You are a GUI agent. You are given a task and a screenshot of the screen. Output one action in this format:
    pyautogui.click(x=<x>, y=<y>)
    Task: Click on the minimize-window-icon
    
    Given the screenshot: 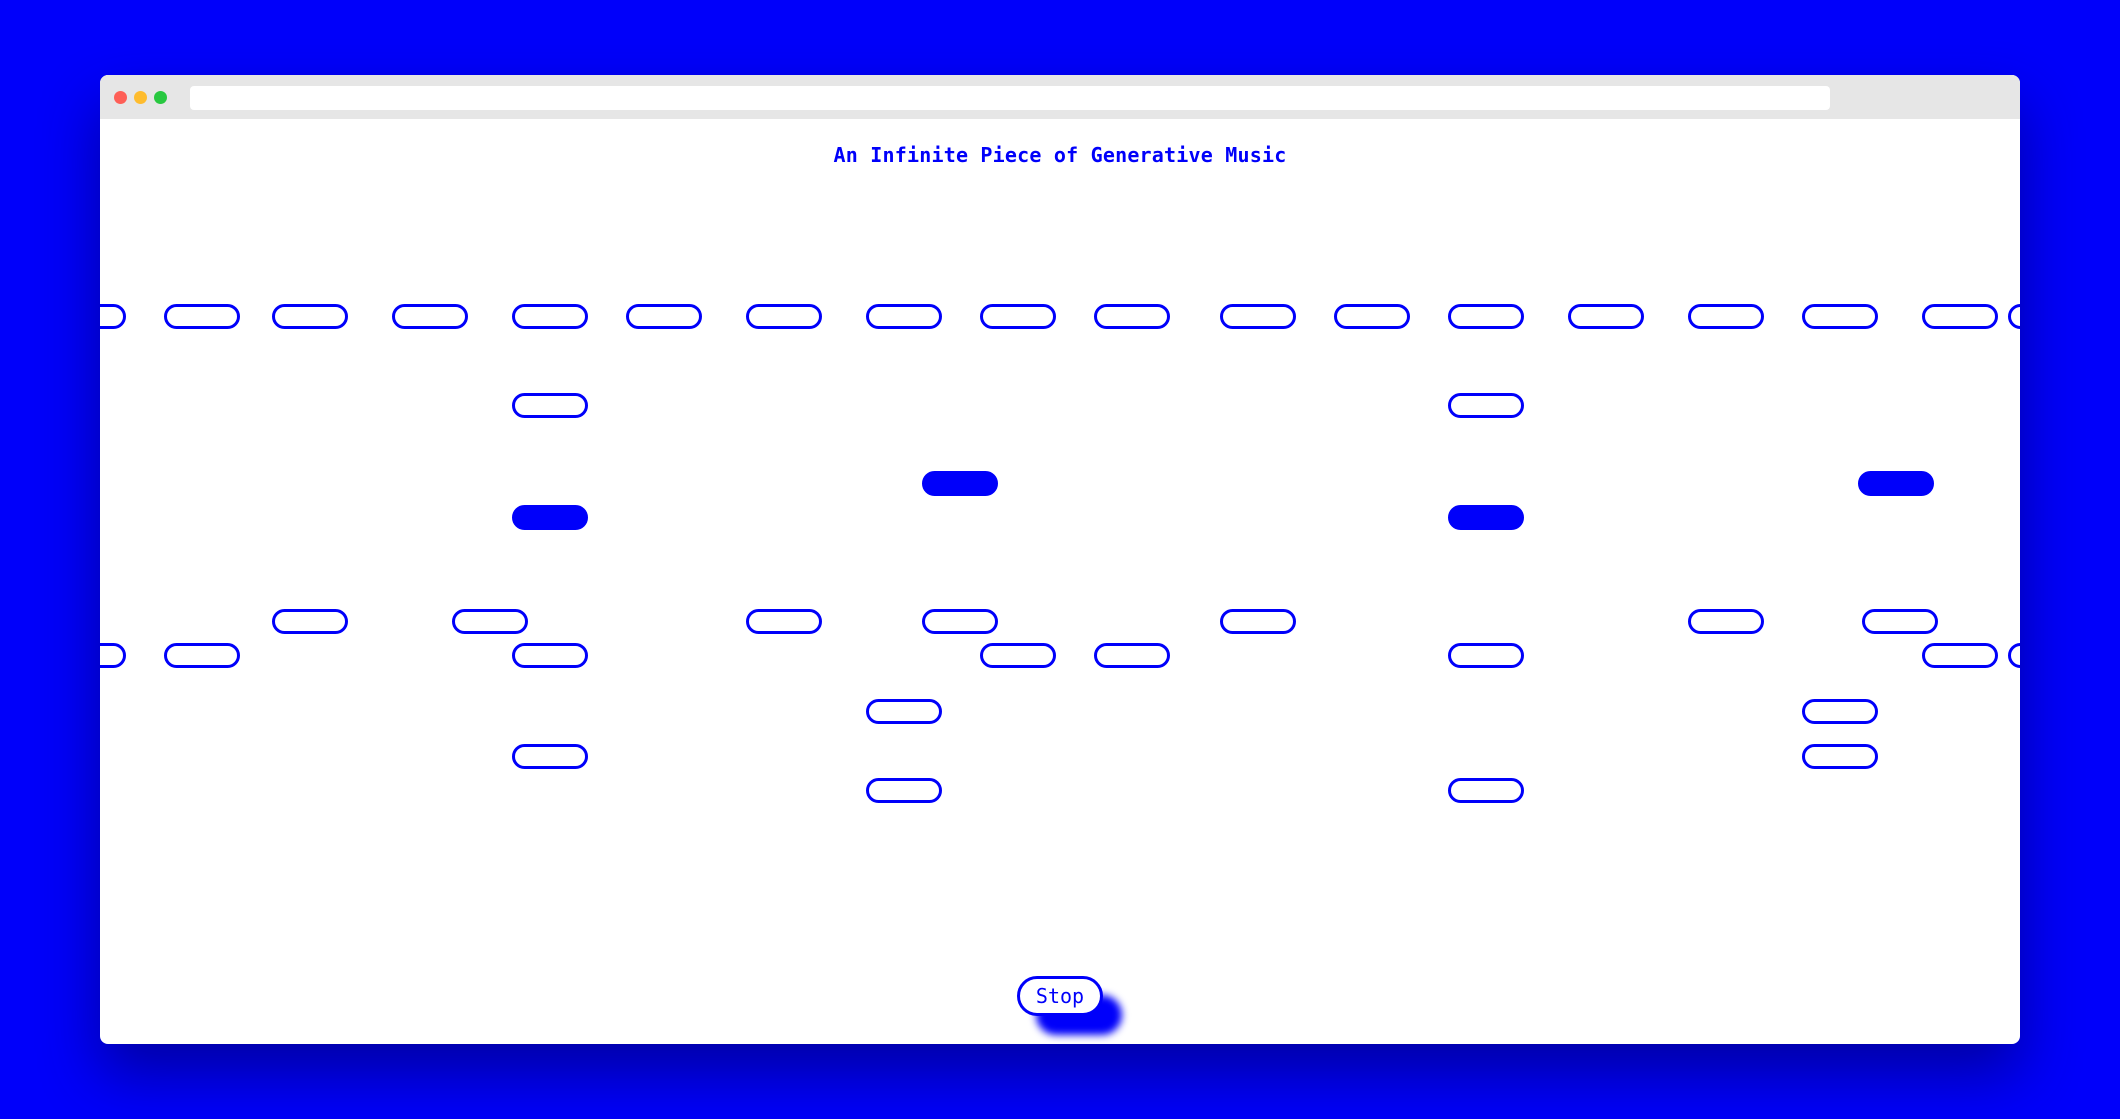 What is the action you would take?
    pyautogui.click(x=140, y=97)
    